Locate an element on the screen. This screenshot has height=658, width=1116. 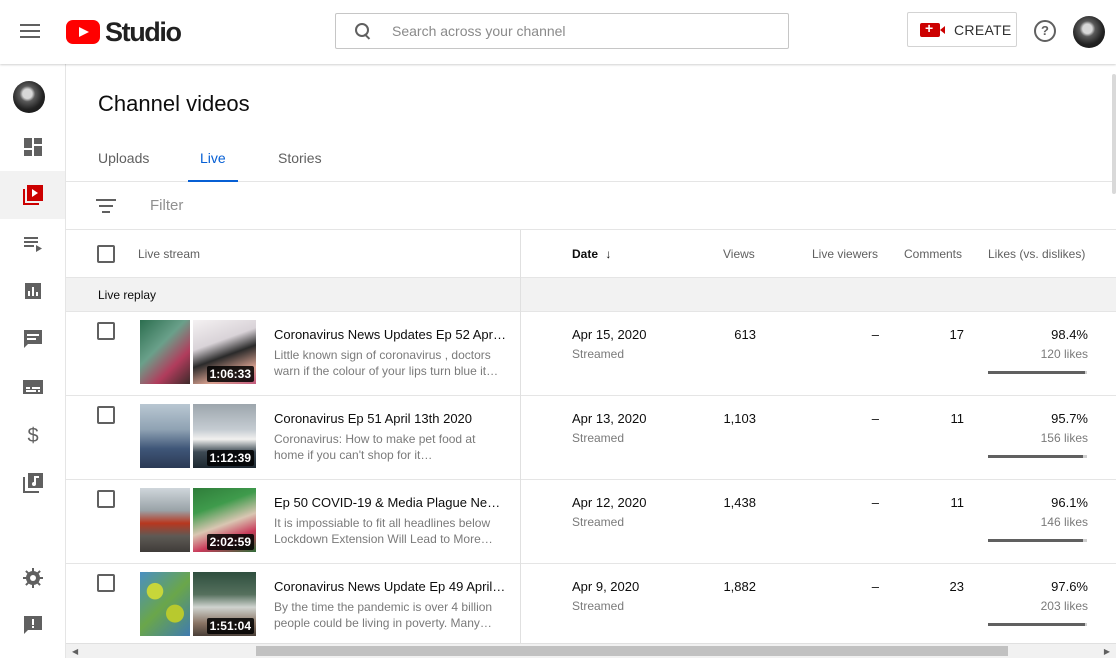
sidebar-item-dashboard is located at coordinates (32, 147).